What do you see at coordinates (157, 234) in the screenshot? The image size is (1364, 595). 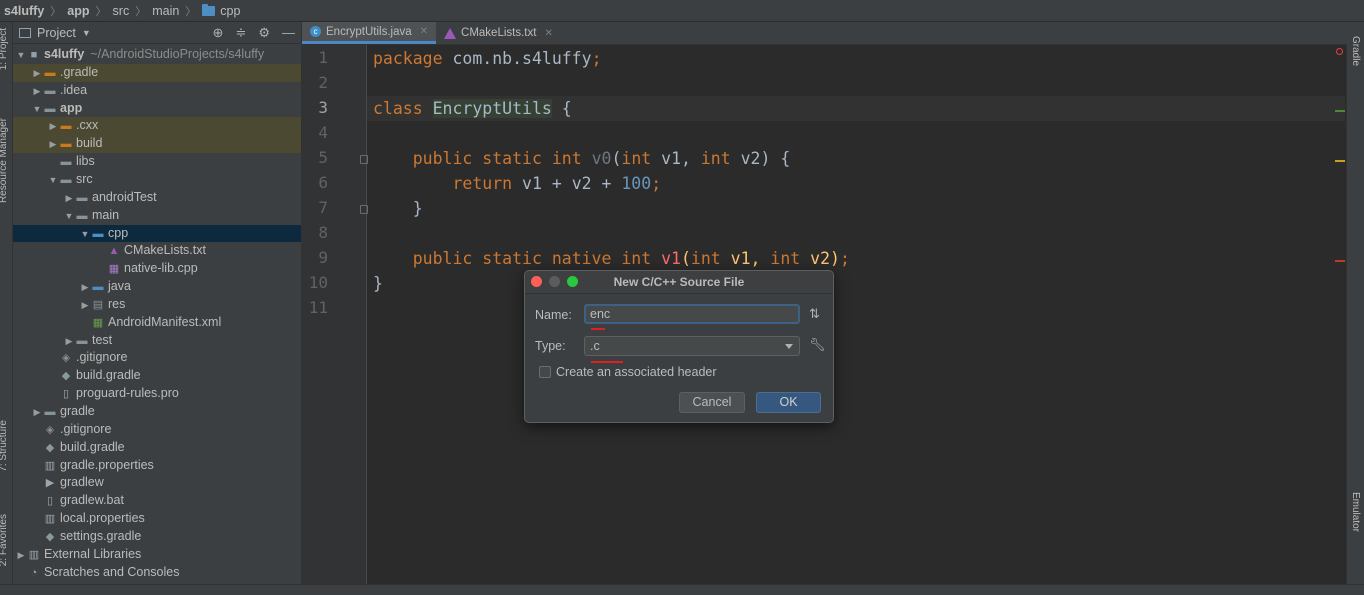 I see `tree-item: ▼ ▬ cpp` at bounding box center [157, 234].